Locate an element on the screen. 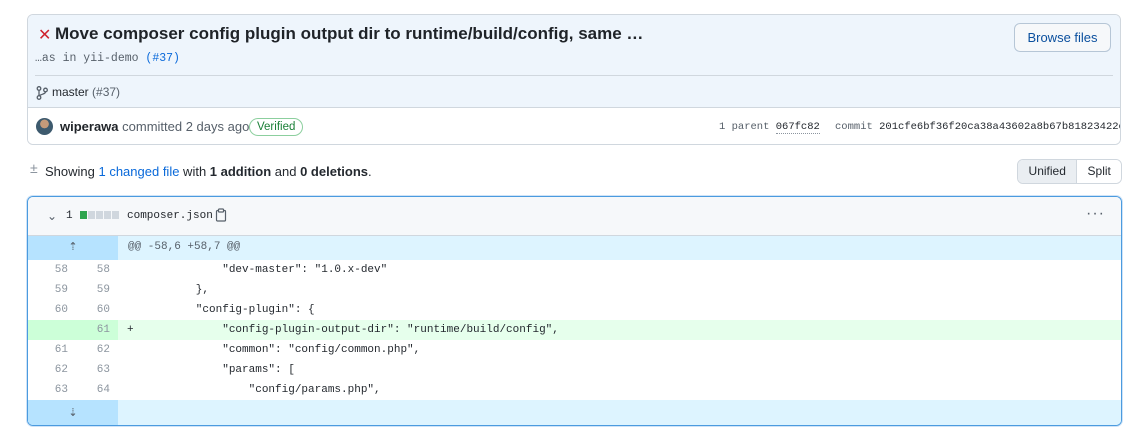 This screenshot has height=431, width=1124. new-line-number: 58 is located at coordinates (90, 270).